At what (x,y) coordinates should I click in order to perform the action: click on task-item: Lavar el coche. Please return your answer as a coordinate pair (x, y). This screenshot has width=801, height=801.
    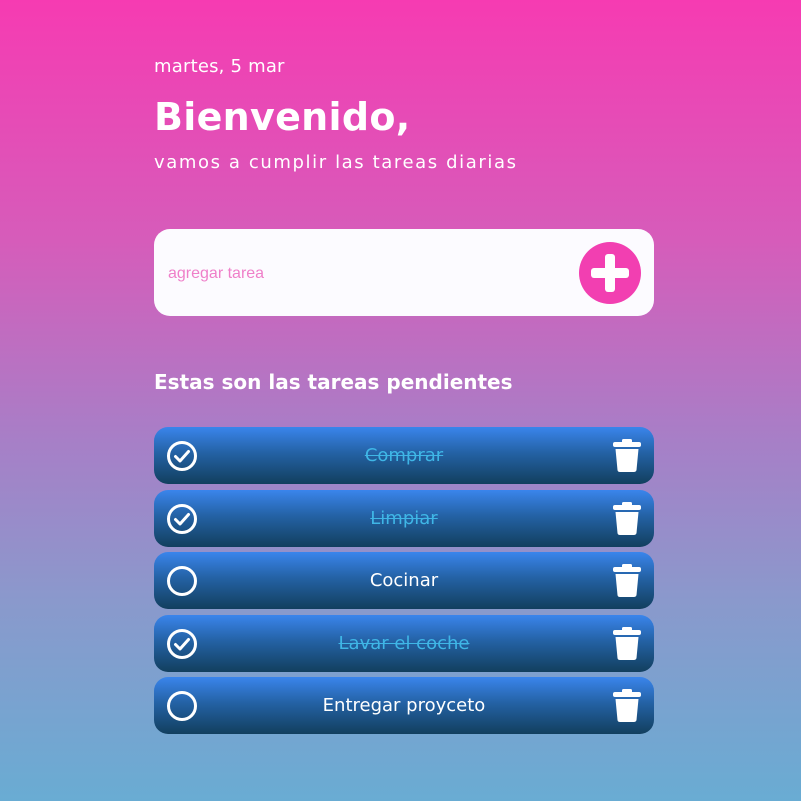
    Looking at the image, I should click on (404, 643).